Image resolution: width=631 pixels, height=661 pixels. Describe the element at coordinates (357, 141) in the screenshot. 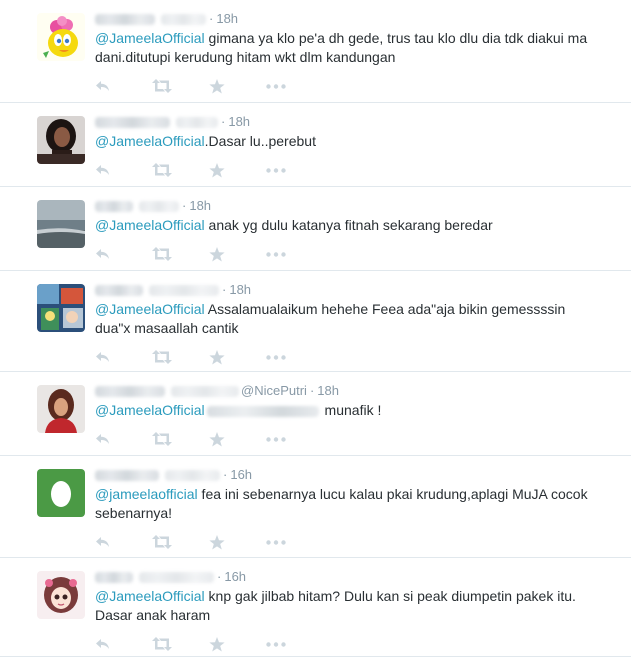

I see `tweet-text: @JameelaOfficial.Dasar lu..perebut` at that location.